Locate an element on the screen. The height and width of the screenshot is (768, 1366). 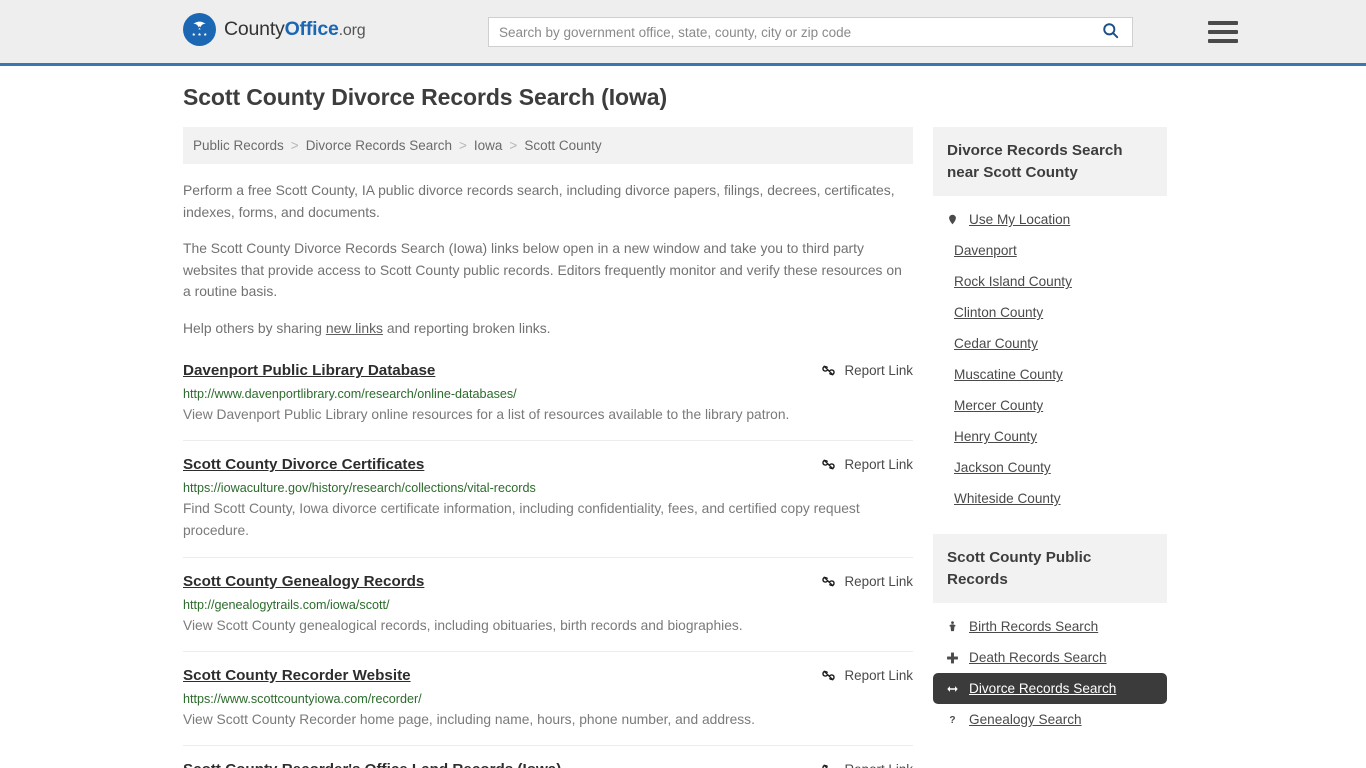
sidebar-item-henry-county: Henry County is located at coordinates (1050, 436).